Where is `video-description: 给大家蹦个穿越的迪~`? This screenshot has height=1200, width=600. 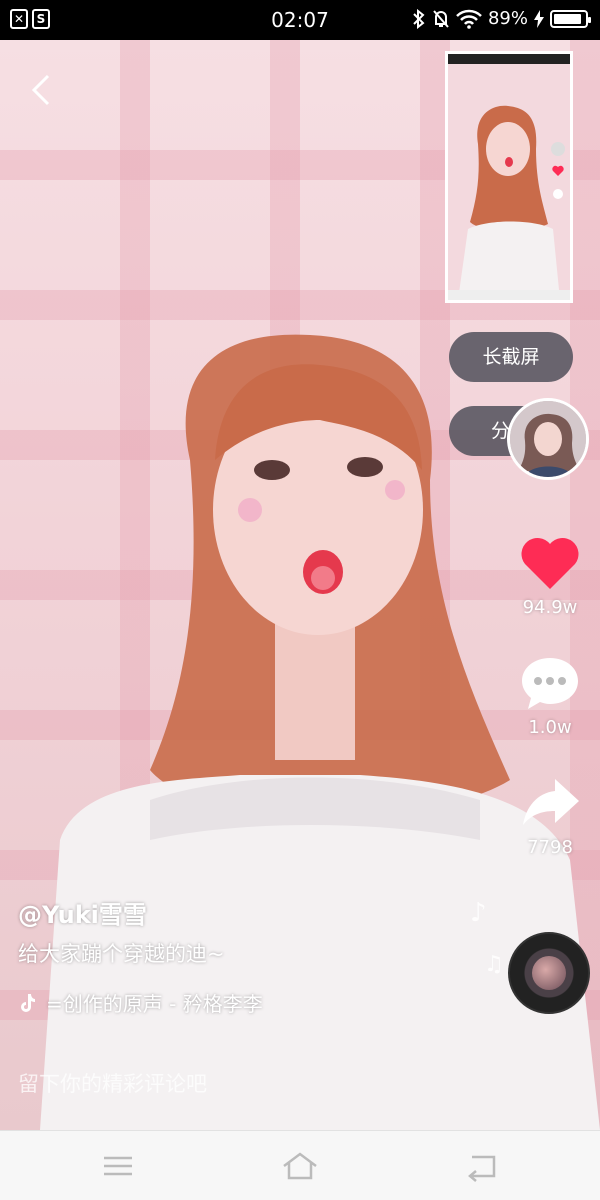
video-description: 给大家蹦个穿越的迪~ is located at coordinates (121, 954).